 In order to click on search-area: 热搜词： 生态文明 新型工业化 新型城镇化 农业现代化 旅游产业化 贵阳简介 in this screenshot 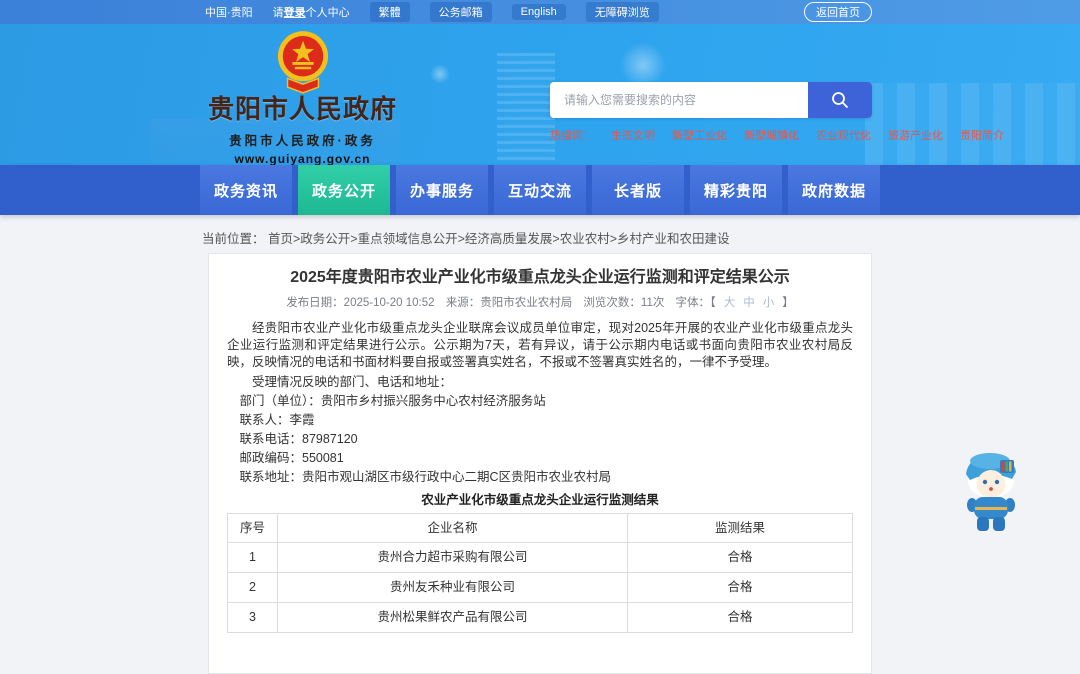, I will do `click(711, 112)`.